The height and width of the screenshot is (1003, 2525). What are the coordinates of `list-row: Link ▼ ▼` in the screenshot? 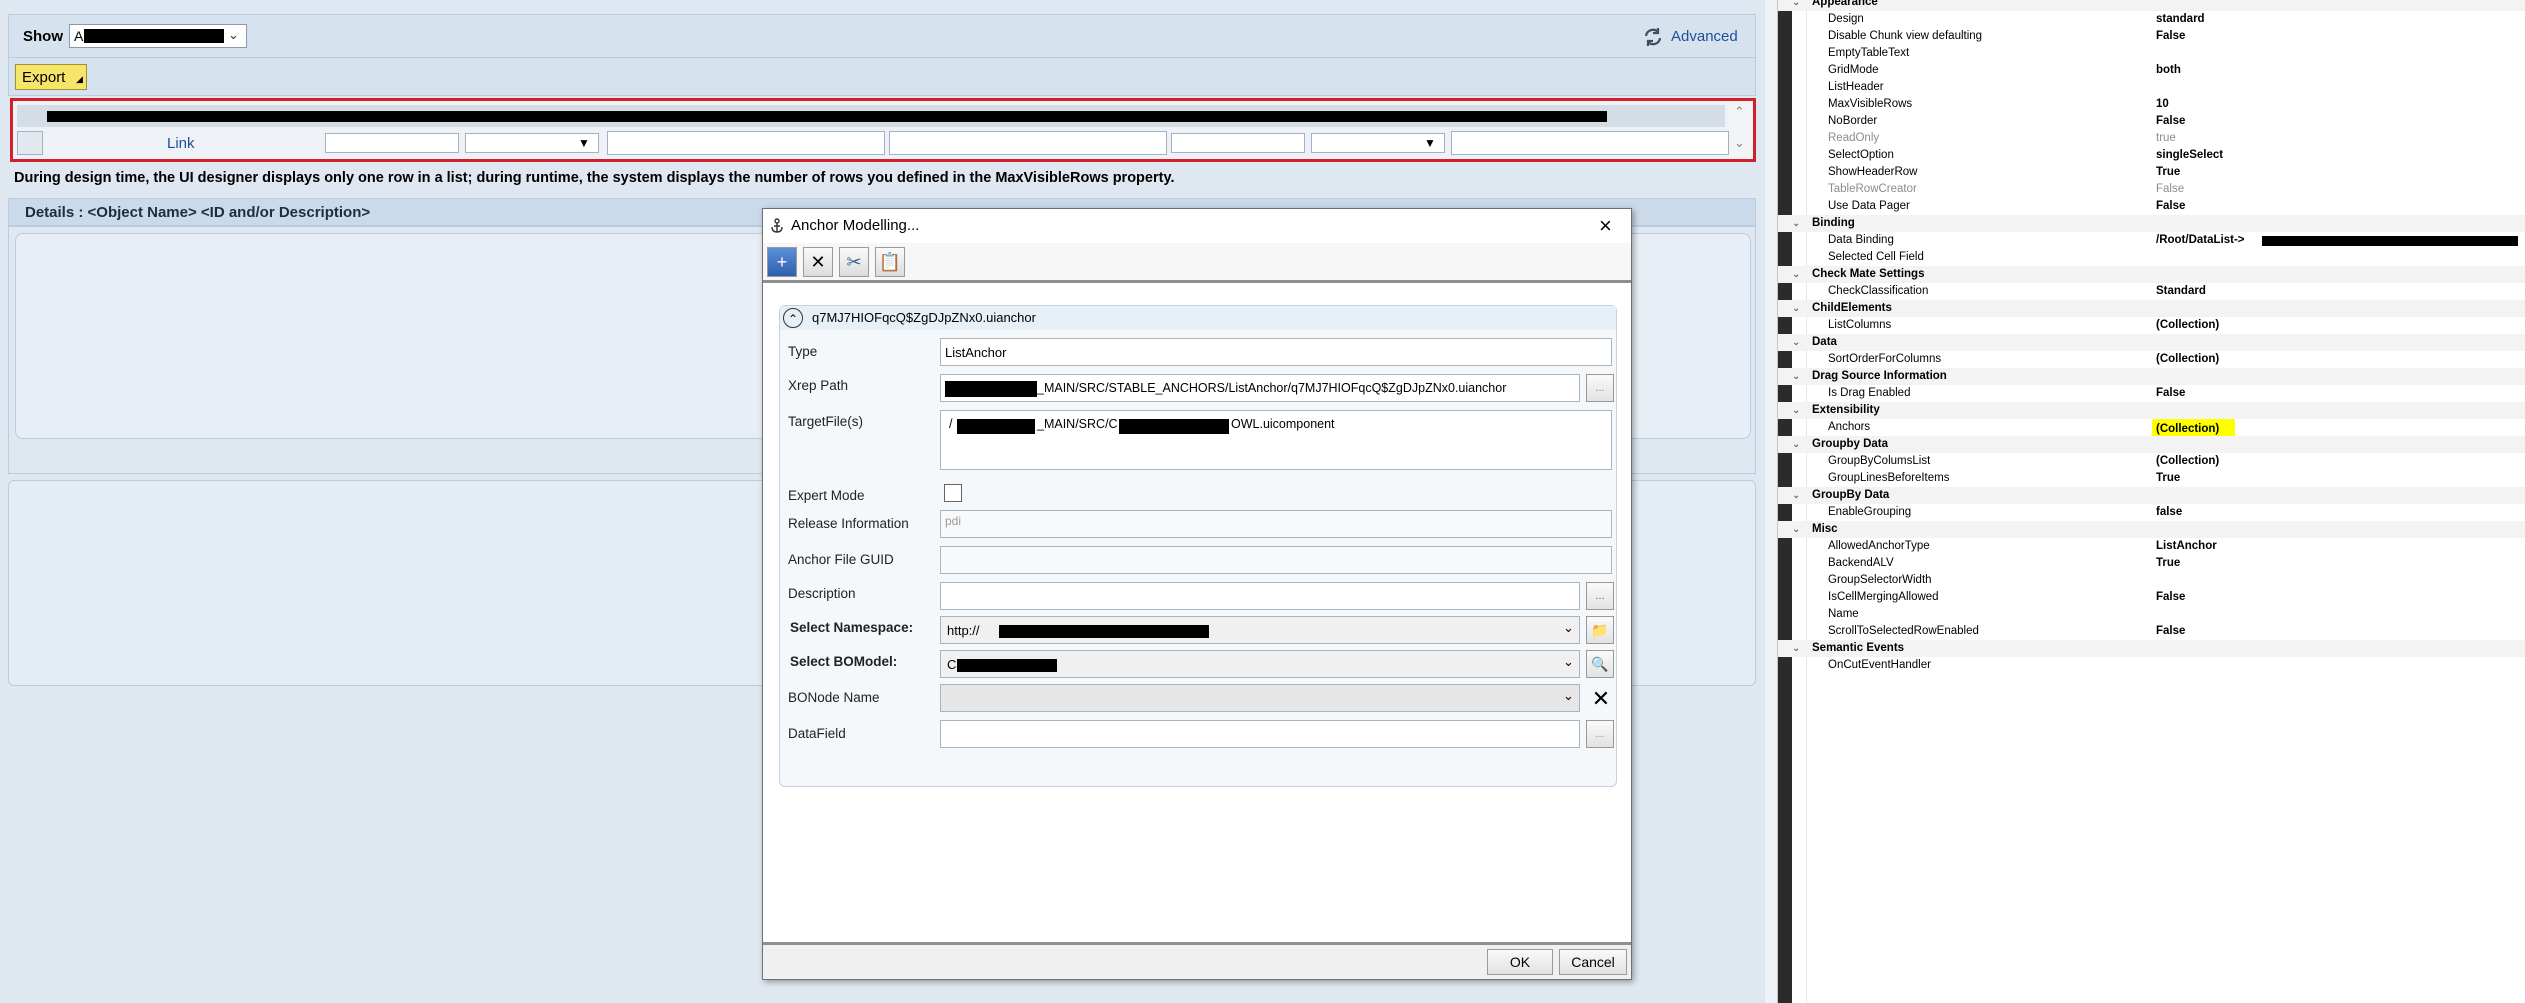 It's located at (873, 143).